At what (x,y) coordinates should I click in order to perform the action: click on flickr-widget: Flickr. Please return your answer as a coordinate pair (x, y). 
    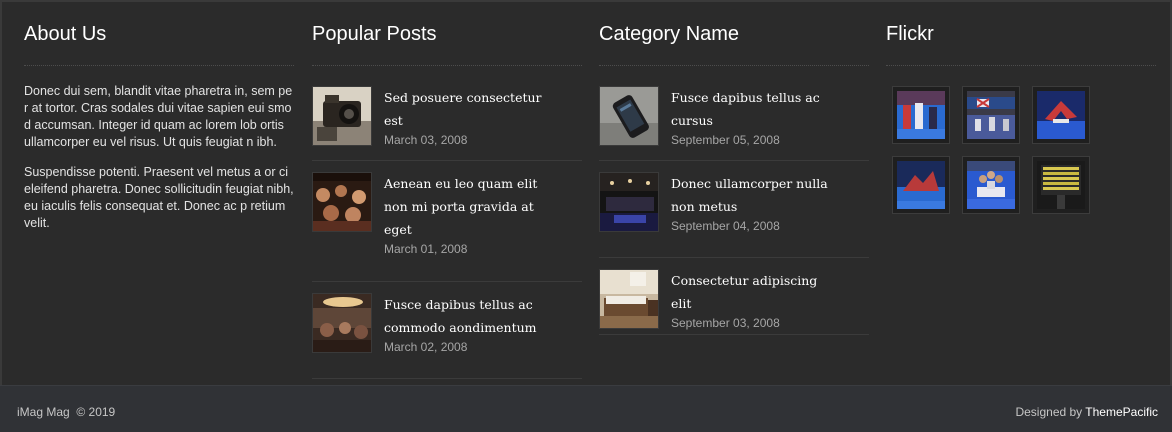
    Looking at the image, I should click on (1021, 108).